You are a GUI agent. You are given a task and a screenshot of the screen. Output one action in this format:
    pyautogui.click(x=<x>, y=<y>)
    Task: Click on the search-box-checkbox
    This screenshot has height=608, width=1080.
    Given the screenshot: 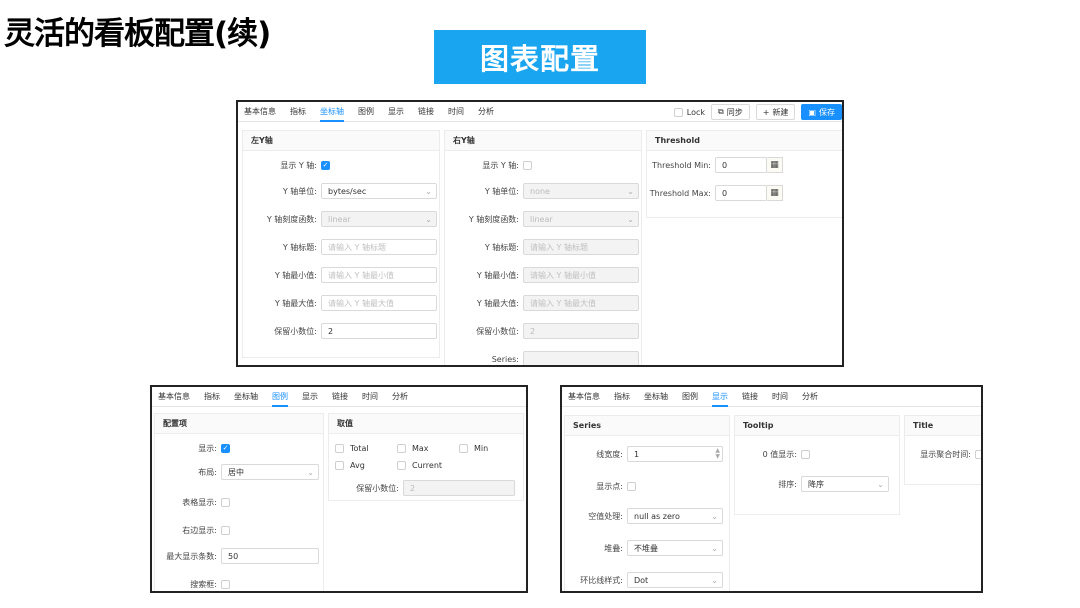 What is the action you would take?
    pyautogui.click(x=225, y=584)
    